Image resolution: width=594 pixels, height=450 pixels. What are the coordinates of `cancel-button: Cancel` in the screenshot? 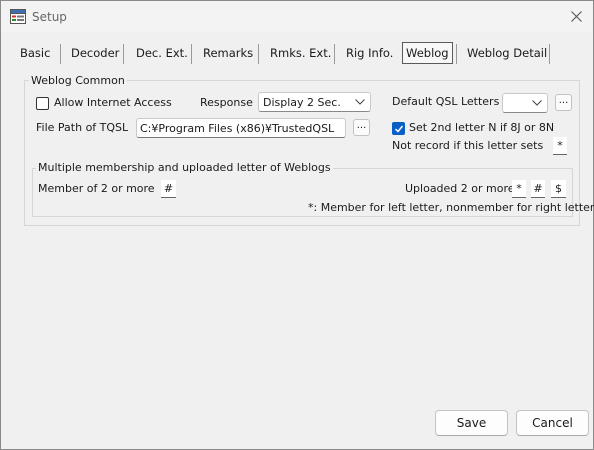 It's located at (552, 423).